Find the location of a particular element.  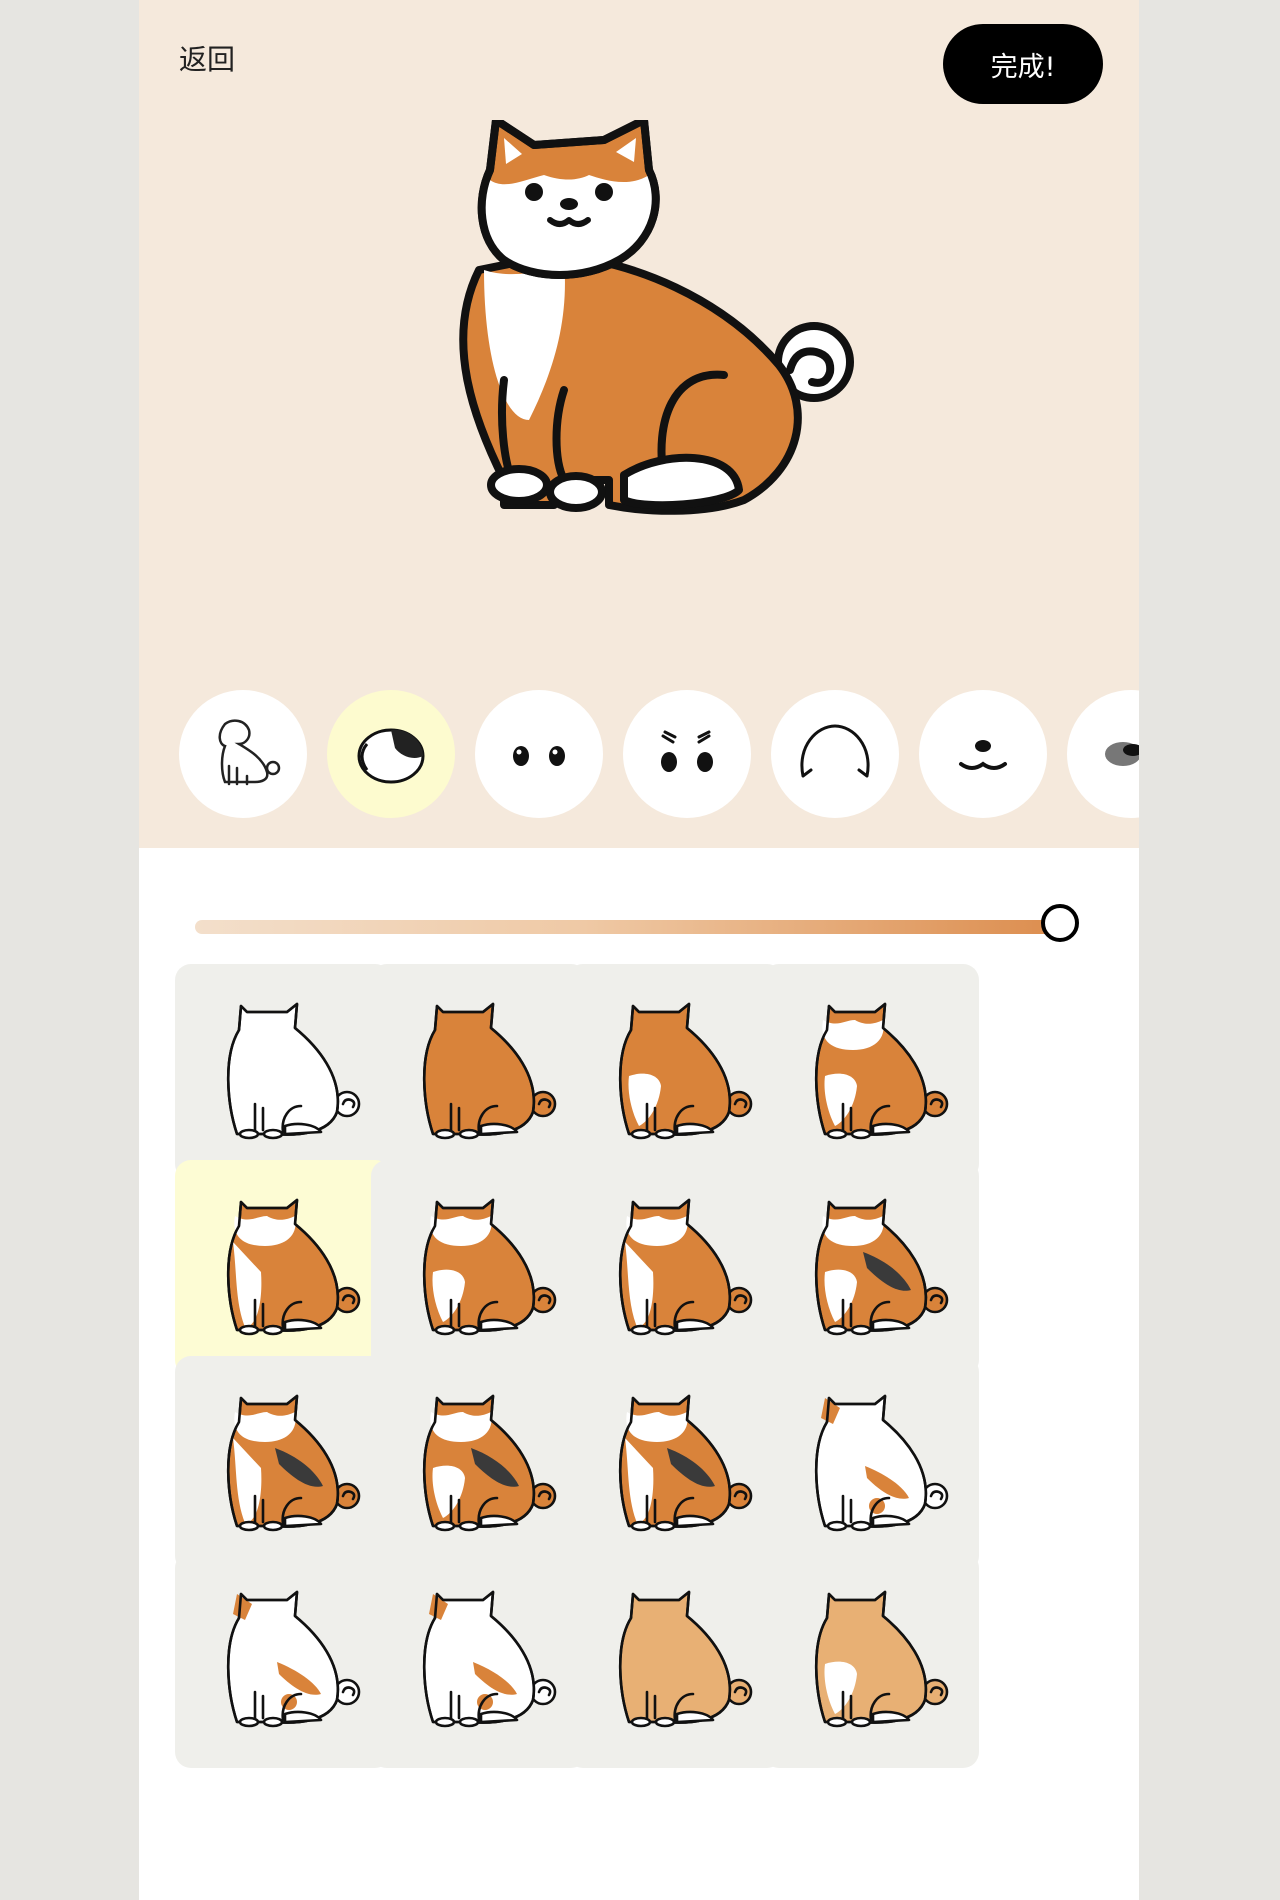

tab-head-pattern is located at coordinates (391, 754).